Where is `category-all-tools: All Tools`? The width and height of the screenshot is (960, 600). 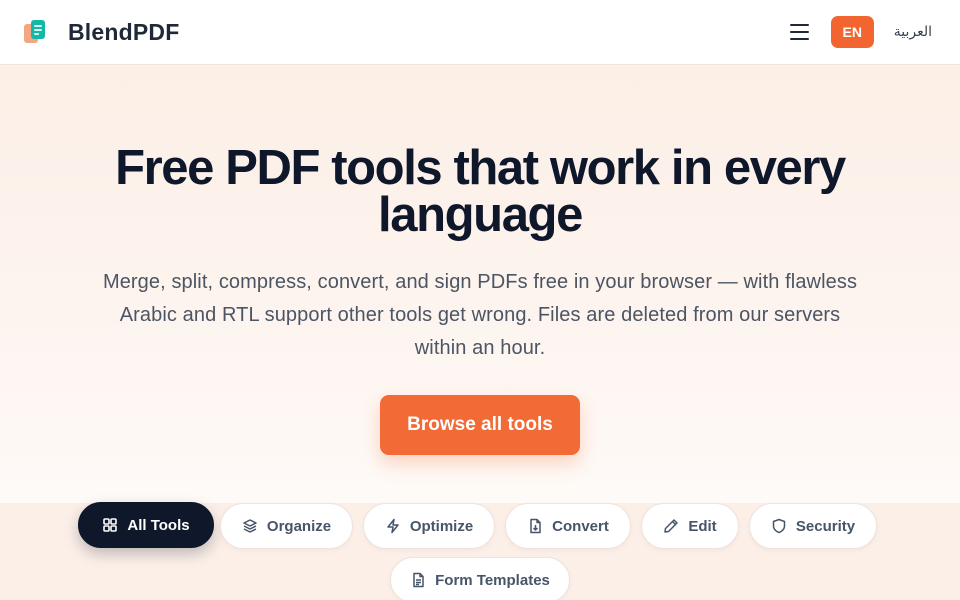 category-all-tools: All Tools is located at coordinates (146, 525).